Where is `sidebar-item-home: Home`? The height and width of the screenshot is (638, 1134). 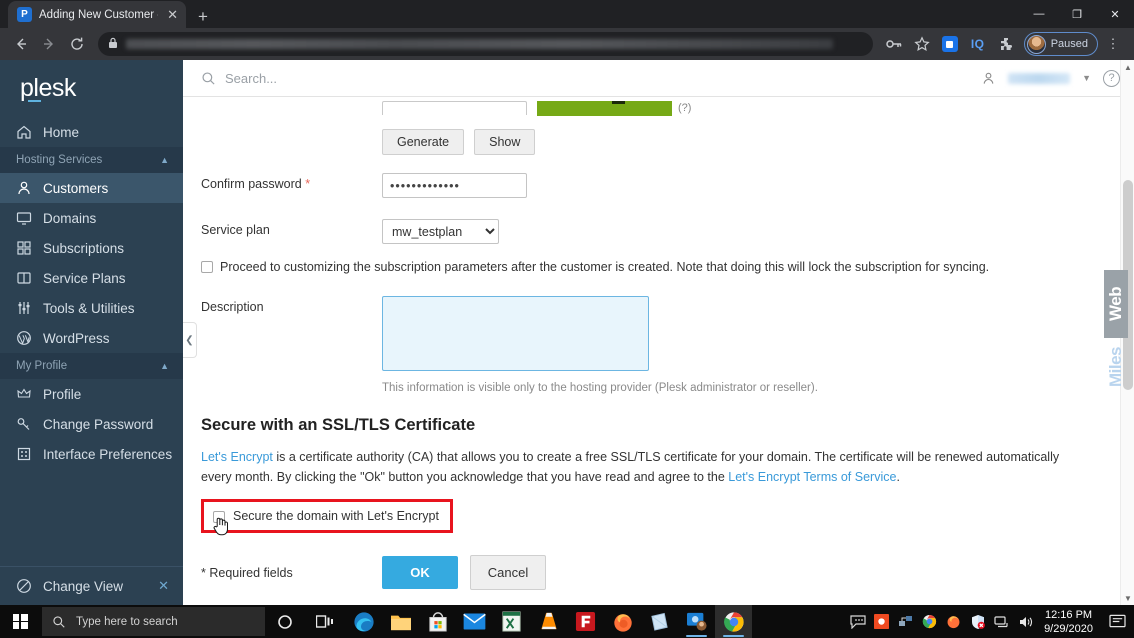
sidebar-item-home: Home is located at coordinates (91, 132).